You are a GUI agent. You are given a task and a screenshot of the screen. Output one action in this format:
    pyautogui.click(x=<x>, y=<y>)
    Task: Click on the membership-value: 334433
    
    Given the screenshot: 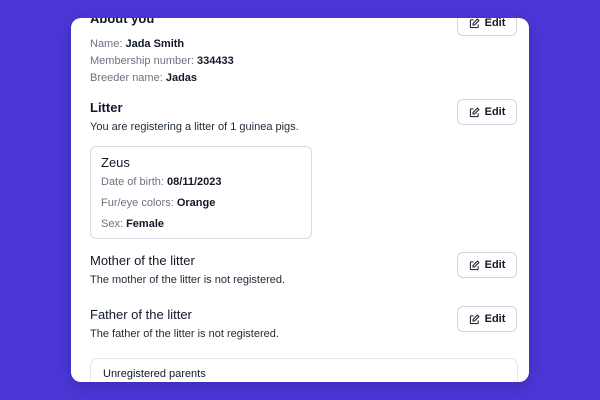 What is the action you would take?
    pyautogui.click(x=215, y=61)
    